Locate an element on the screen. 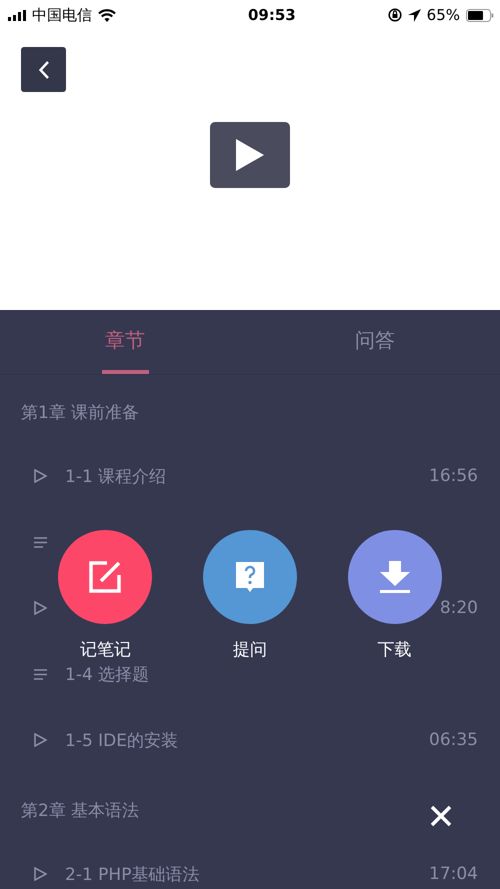 This screenshot has height=889, width=500. action-button: 提问 is located at coordinates (249, 595).